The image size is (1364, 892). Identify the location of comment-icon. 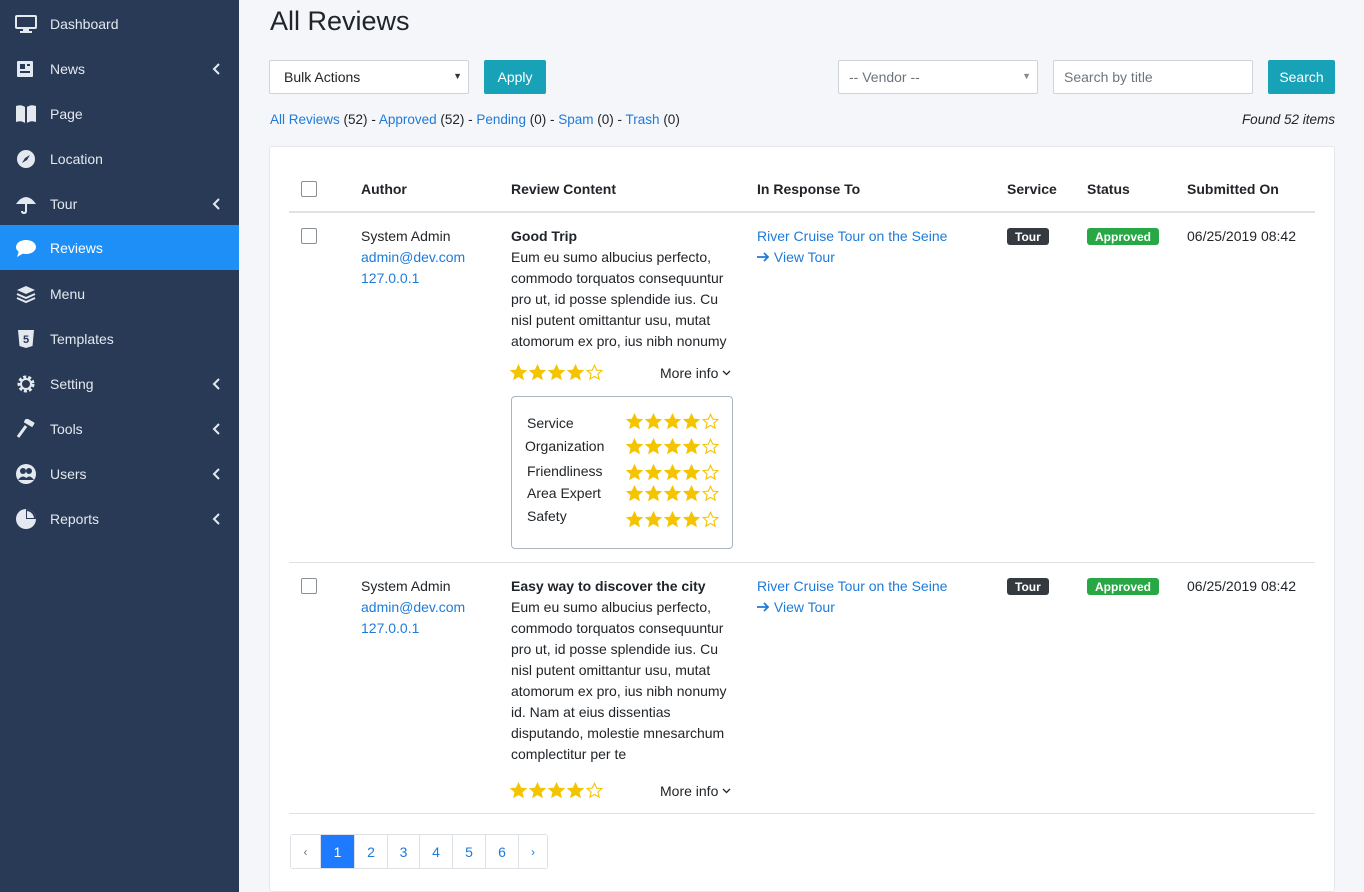
(26, 248).